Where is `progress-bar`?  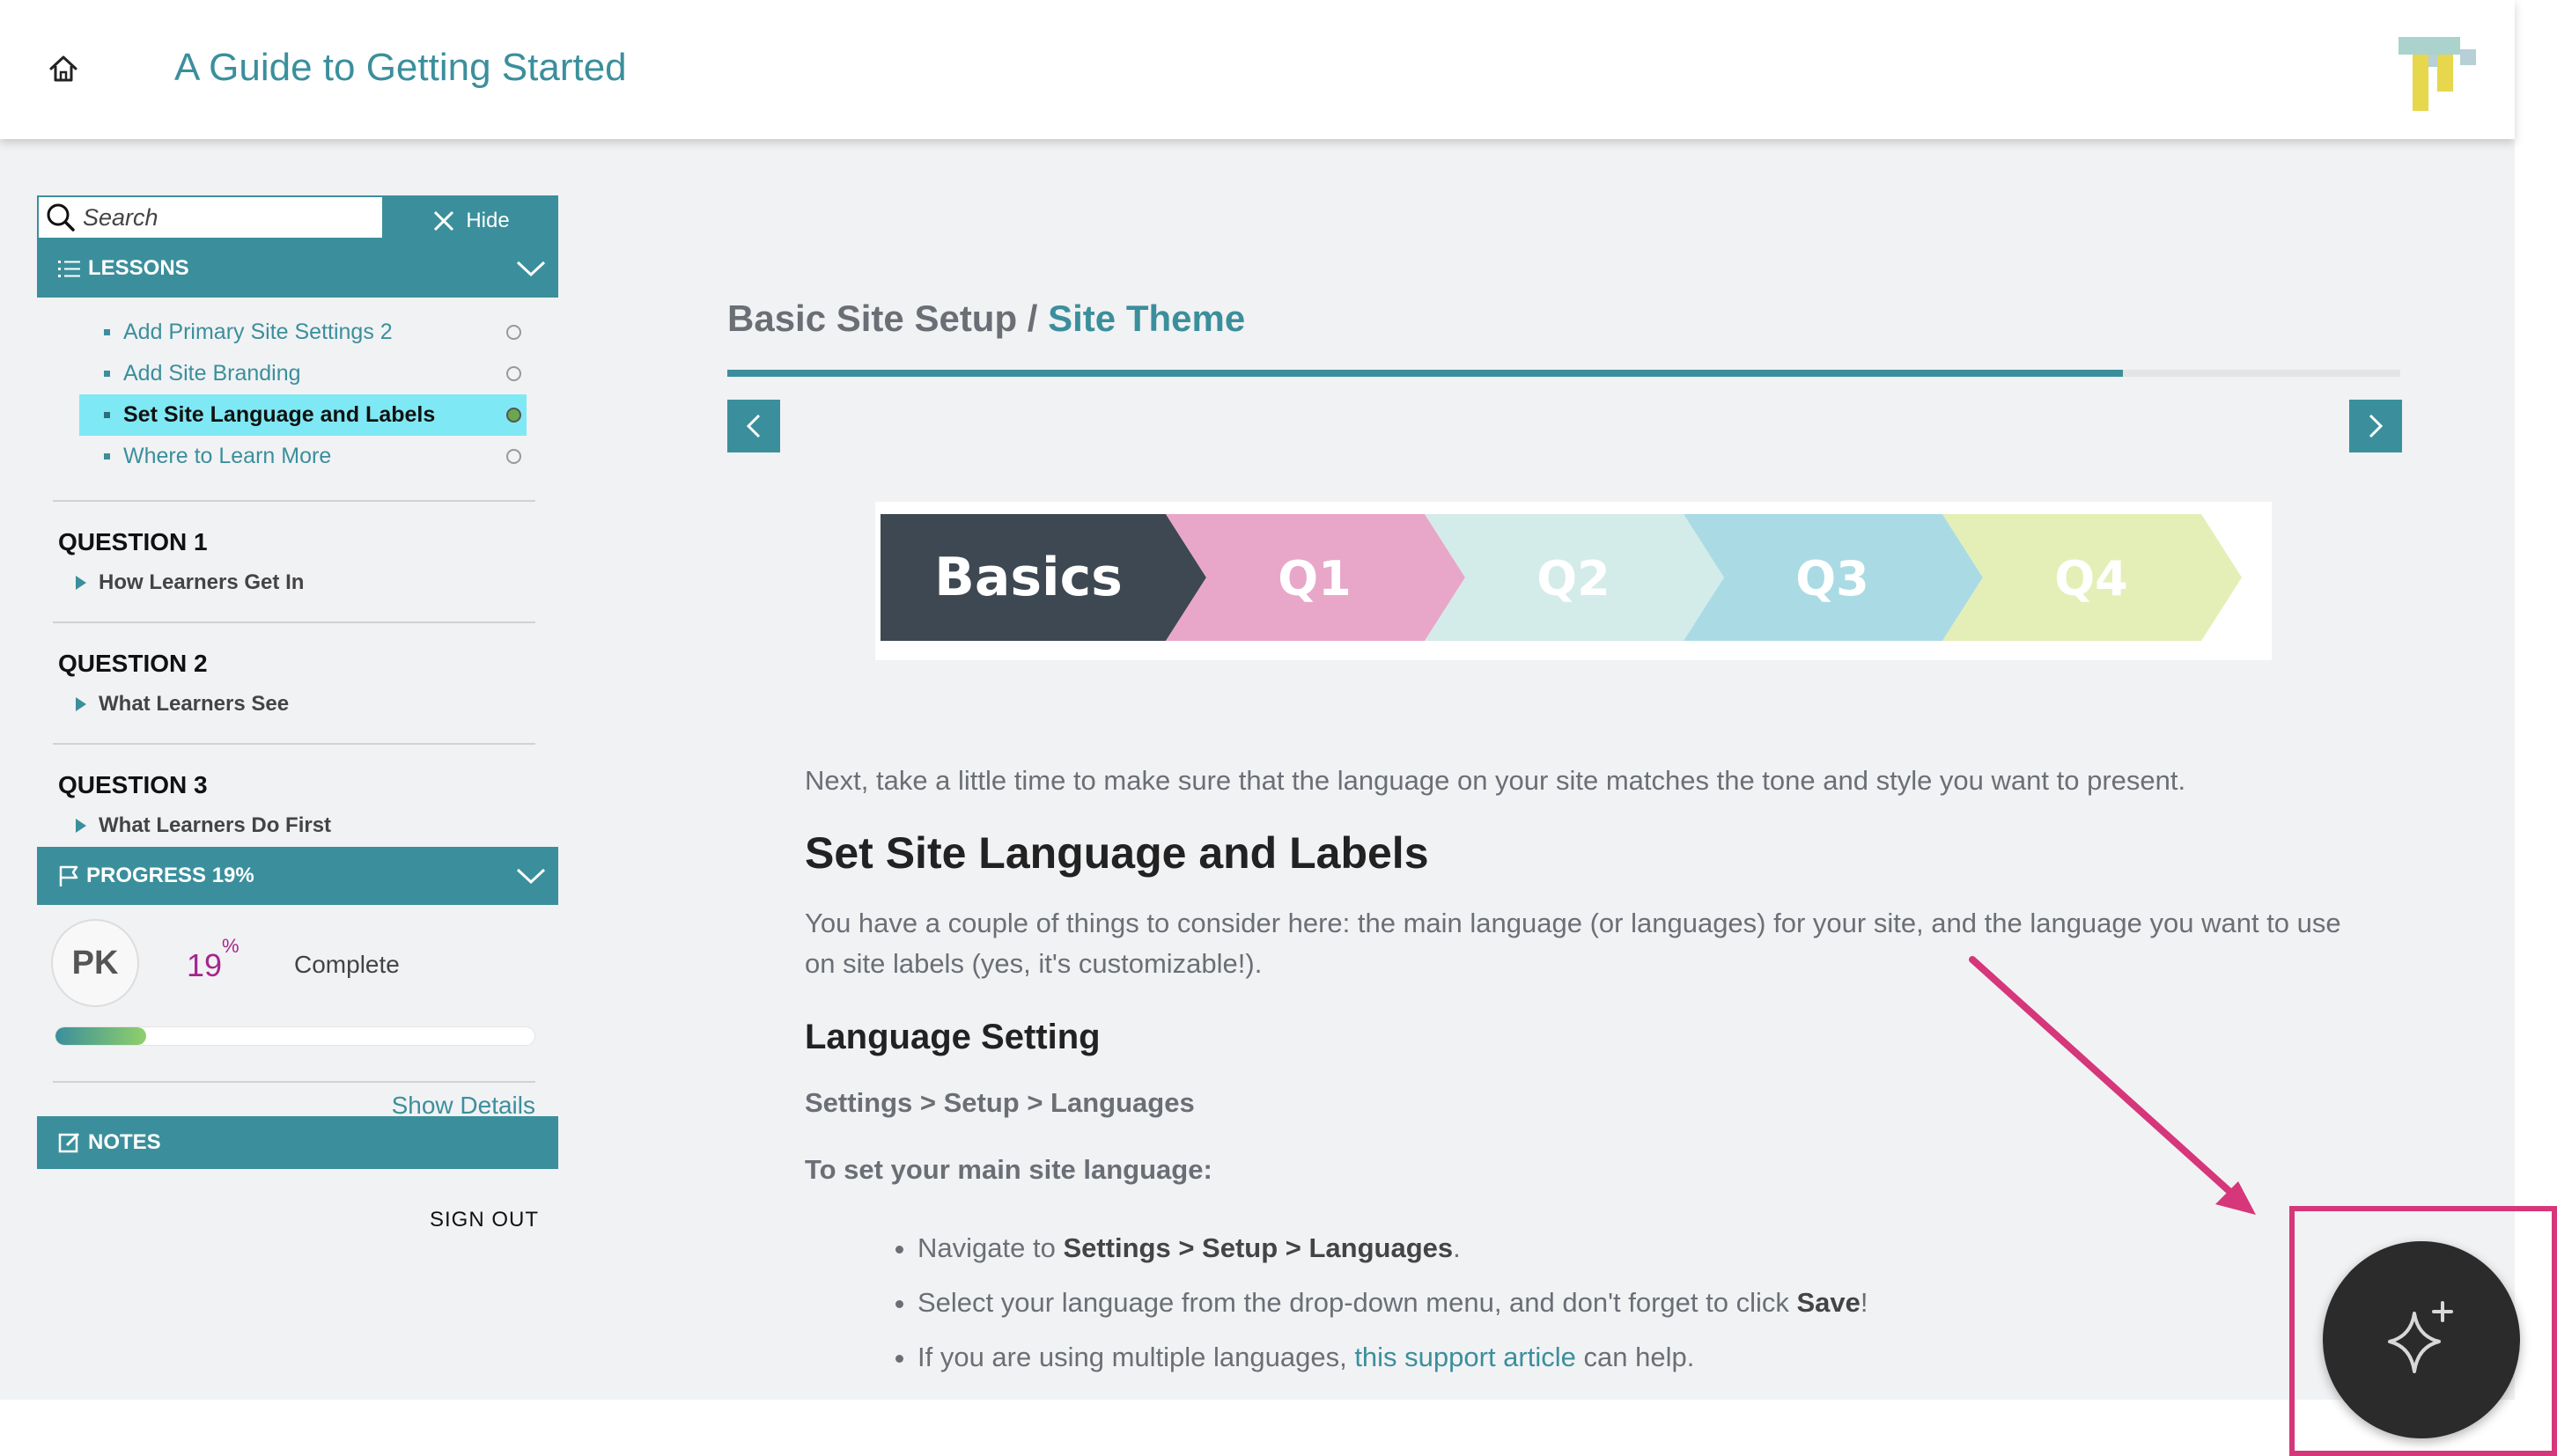 progress-bar is located at coordinates (295, 1036).